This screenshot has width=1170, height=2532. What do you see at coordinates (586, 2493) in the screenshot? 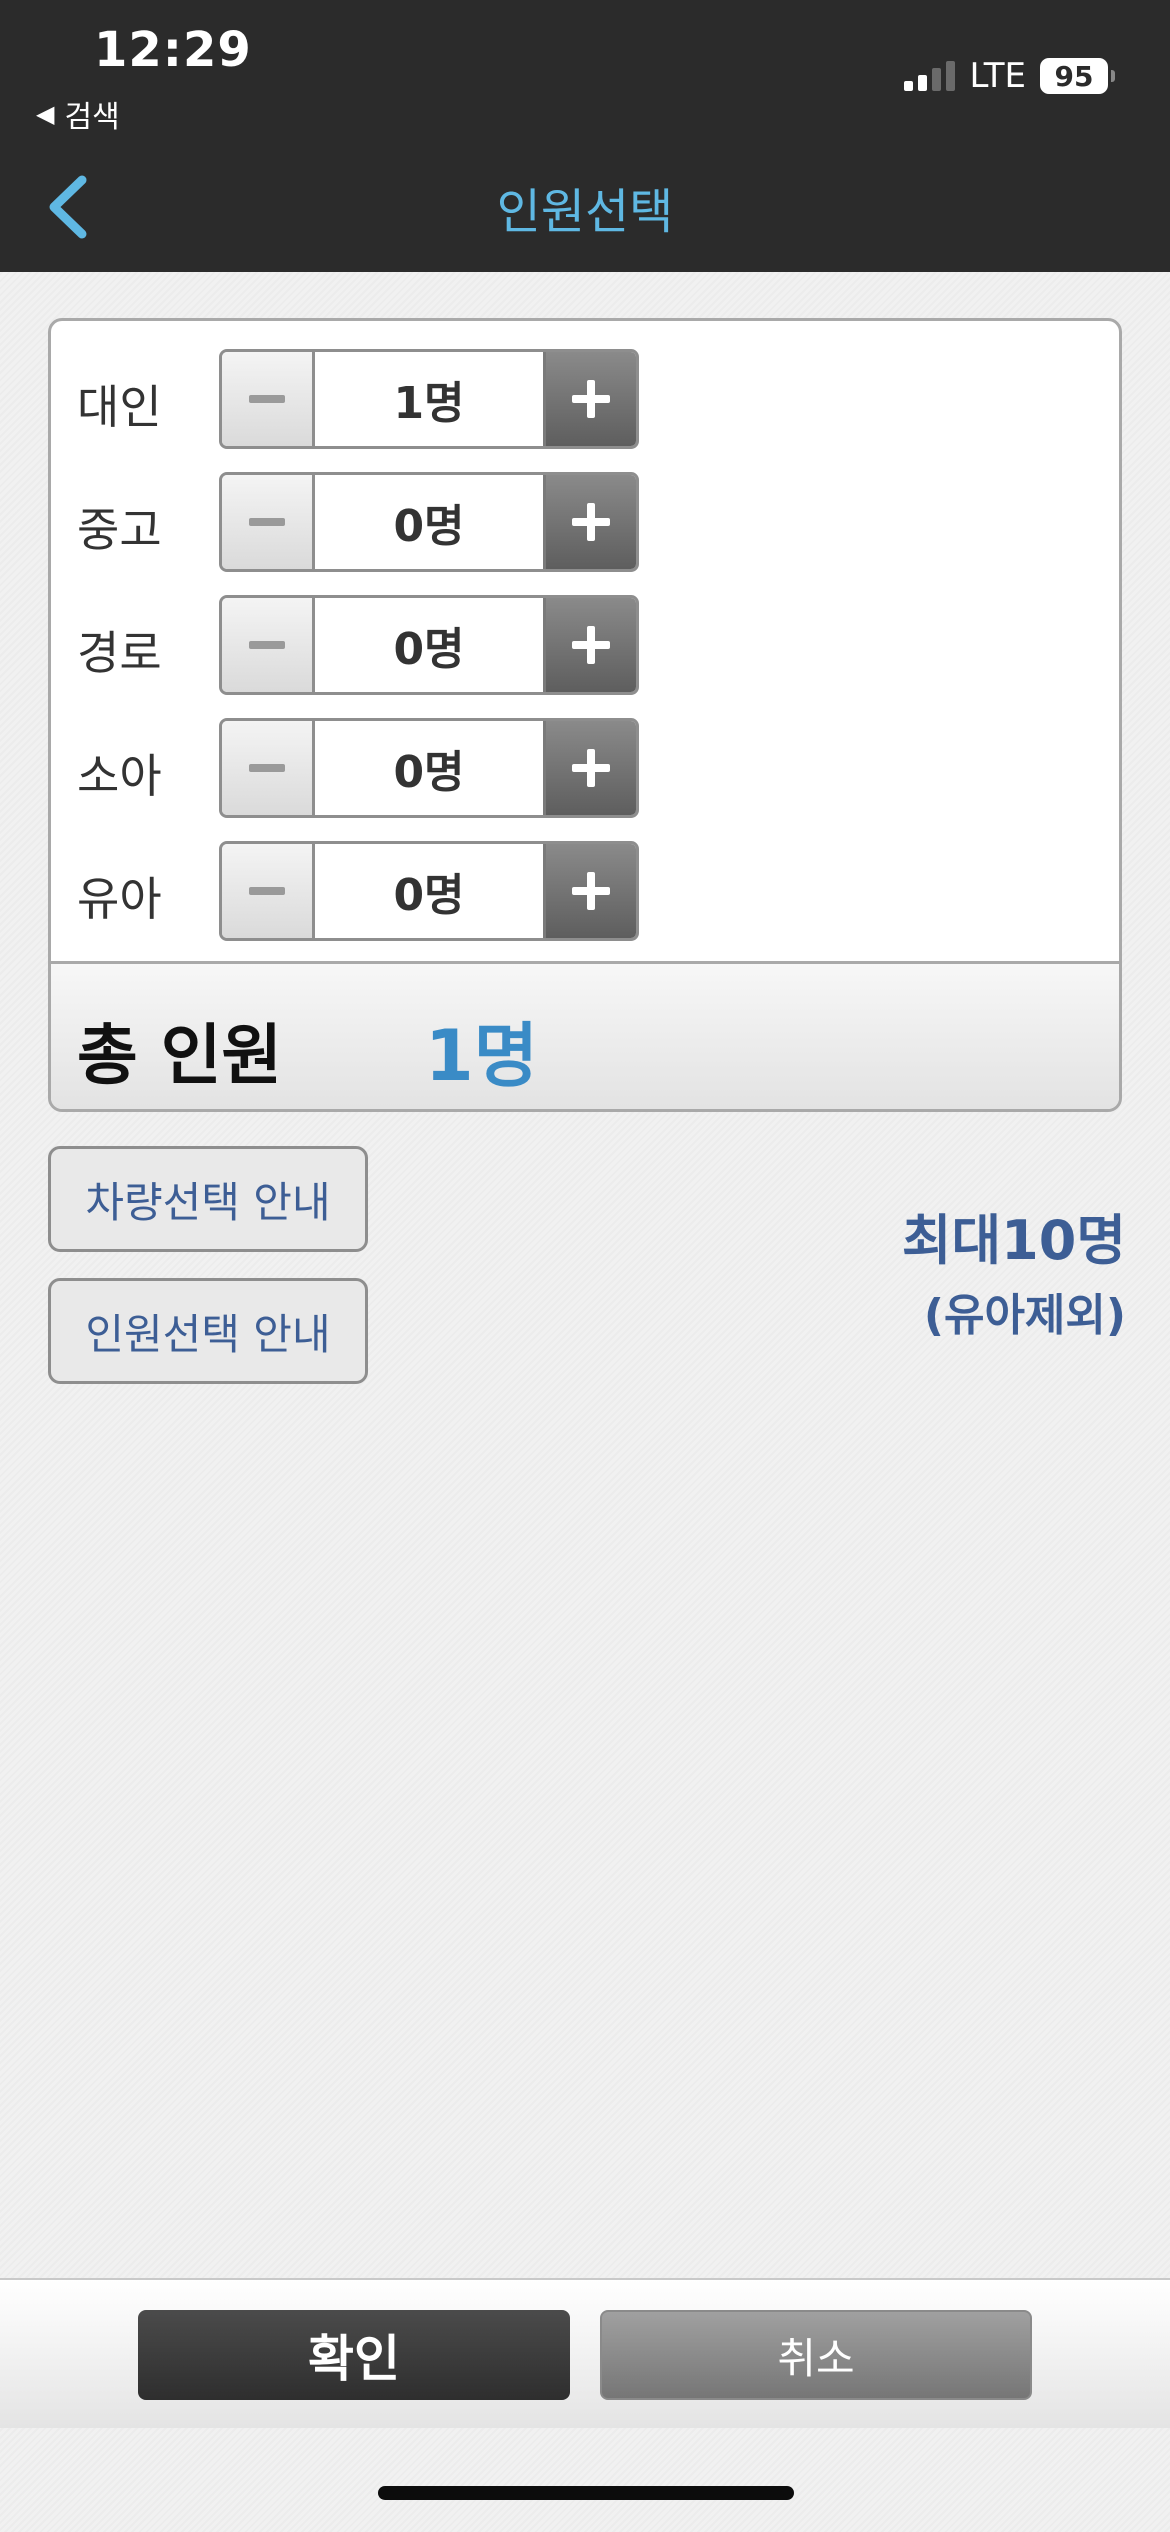
I see `home-indicator` at bounding box center [586, 2493].